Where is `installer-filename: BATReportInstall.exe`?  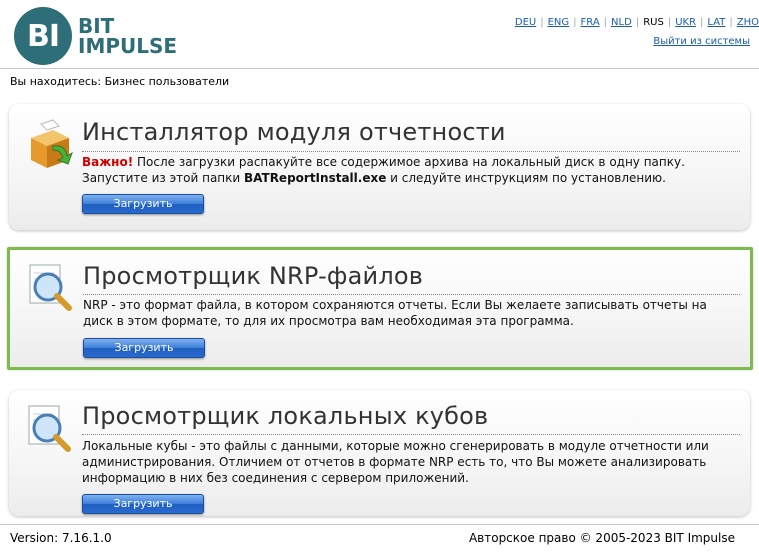 installer-filename: BATReportInstall.exe is located at coordinates (315, 178).